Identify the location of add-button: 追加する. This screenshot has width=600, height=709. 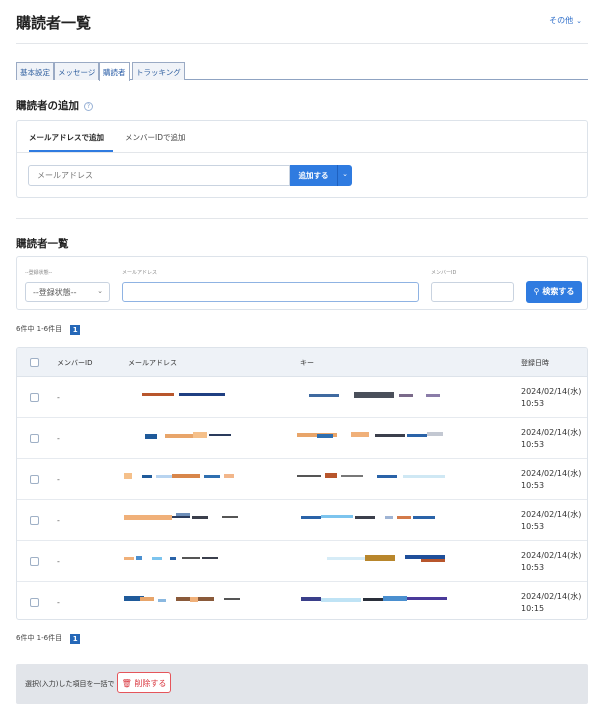
(314, 175).